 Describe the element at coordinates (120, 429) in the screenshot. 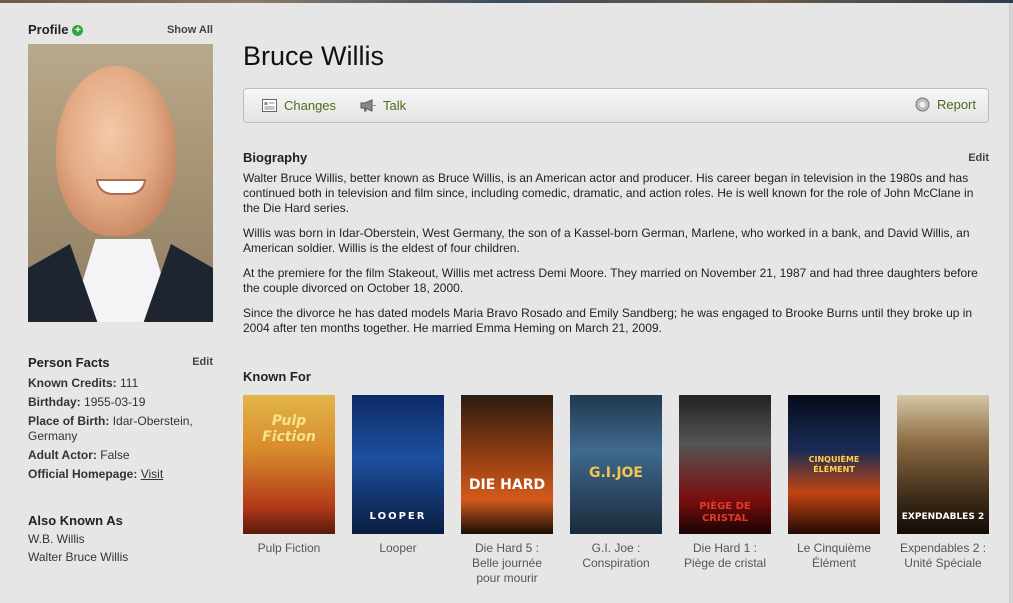

I see `fact-place-of-birth: Place of Birth: Idar-Oberstein, Germany` at that location.